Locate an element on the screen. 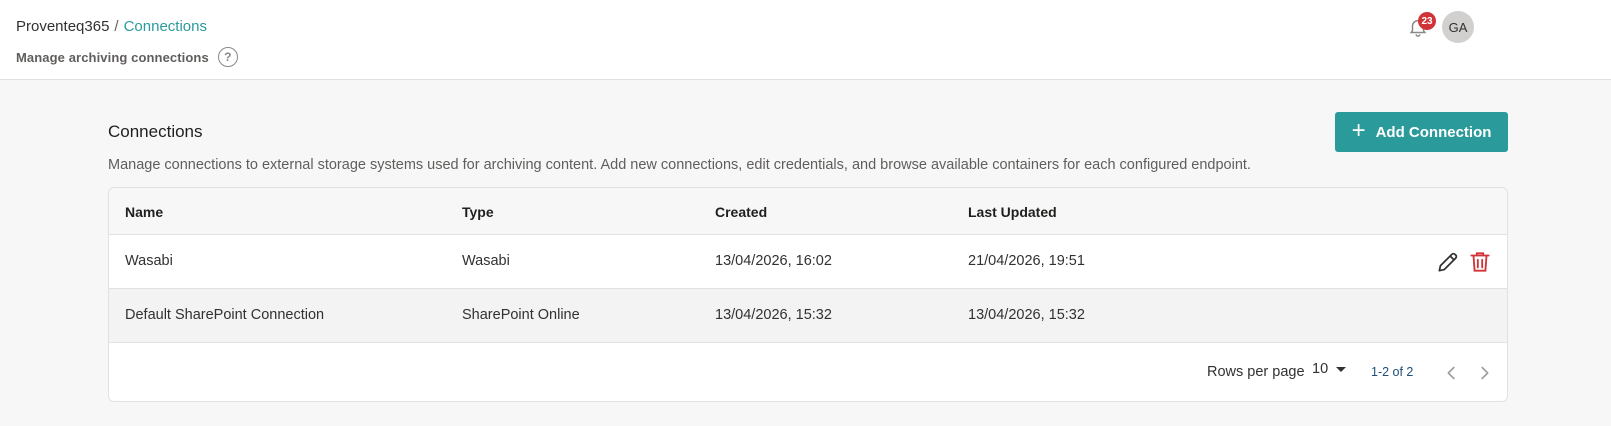 This screenshot has height=426, width=1611. delete-trash-icon is located at coordinates (1480, 262).